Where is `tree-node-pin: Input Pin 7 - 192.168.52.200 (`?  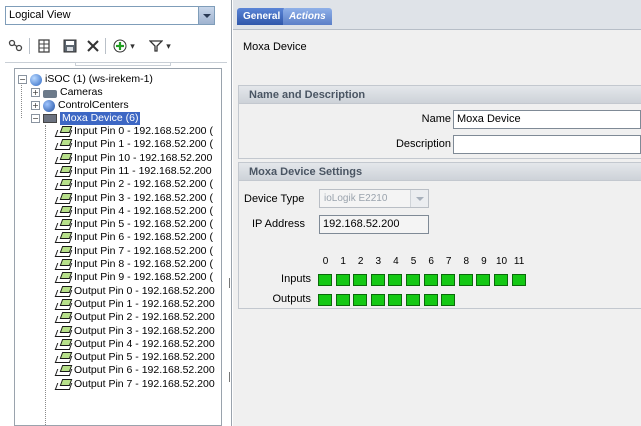 tree-node-pin: Input Pin 7 - 192.168.52.200 ( is located at coordinates (134, 251).